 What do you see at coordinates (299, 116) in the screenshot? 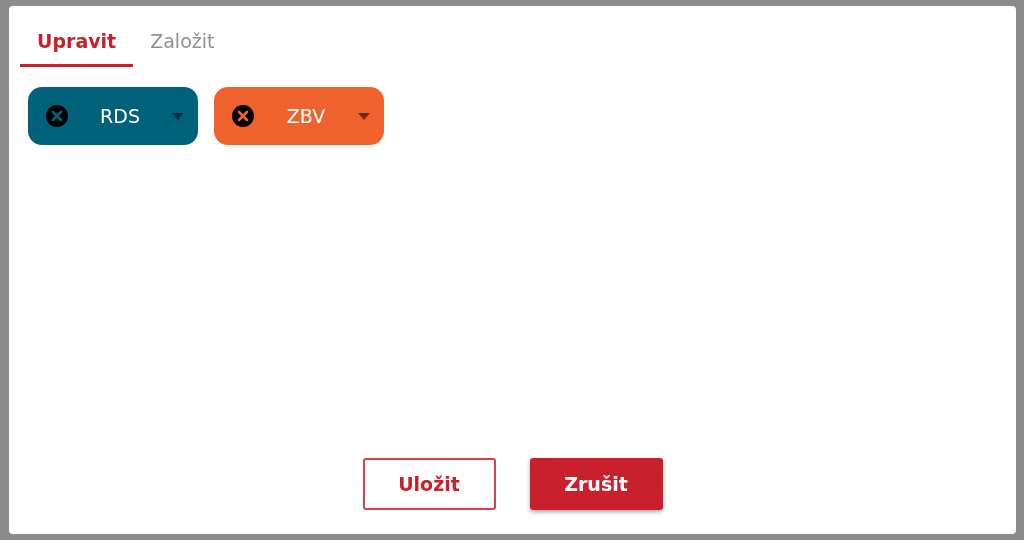
I see `tag-chip: ZBV` at bounding box center [299, 116].